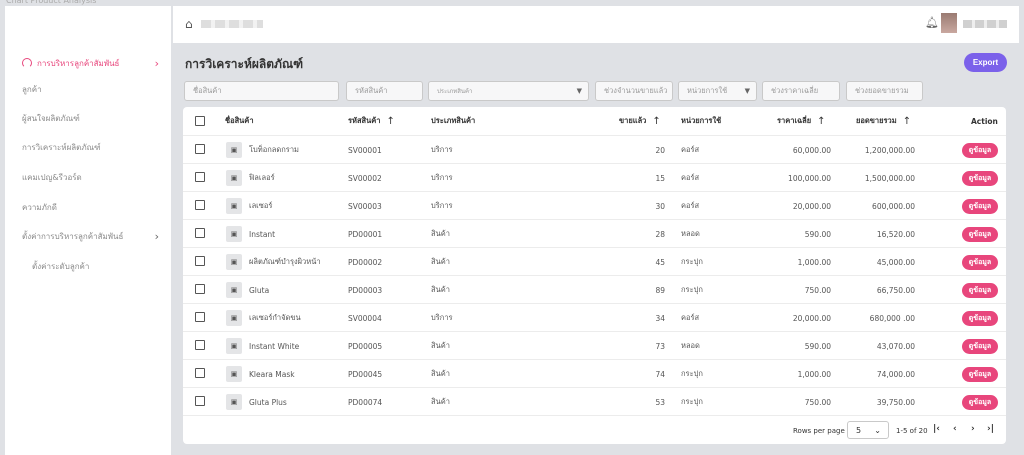 The image size is (1024, 455). Describe the element at coordinates (717, 91) in the screenshot. I see `unit-select: หน่วยการใช้ ▼` at that location.